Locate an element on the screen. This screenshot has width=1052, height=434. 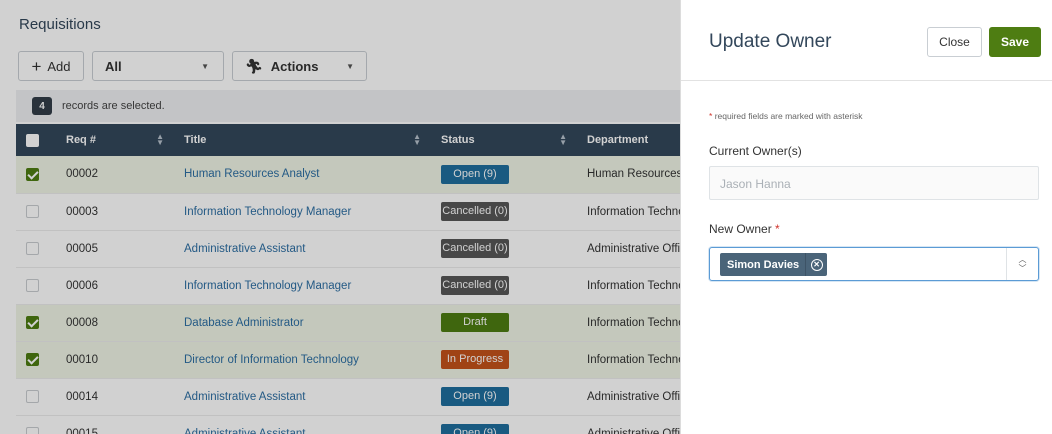
req-number: 00006 is located at coordinates (115, 286).